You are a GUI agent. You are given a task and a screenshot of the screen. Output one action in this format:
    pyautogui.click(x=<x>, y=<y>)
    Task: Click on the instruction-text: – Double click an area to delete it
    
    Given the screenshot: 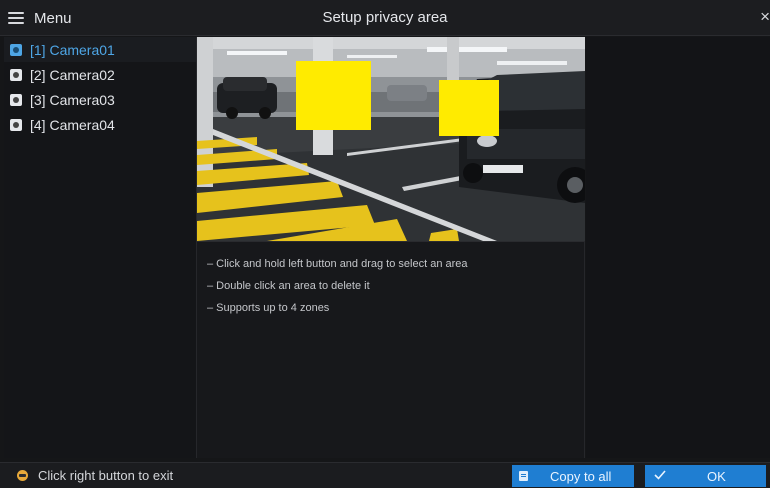 What is the action you would take?
    pyautogui.click(x=288, y=286)
    